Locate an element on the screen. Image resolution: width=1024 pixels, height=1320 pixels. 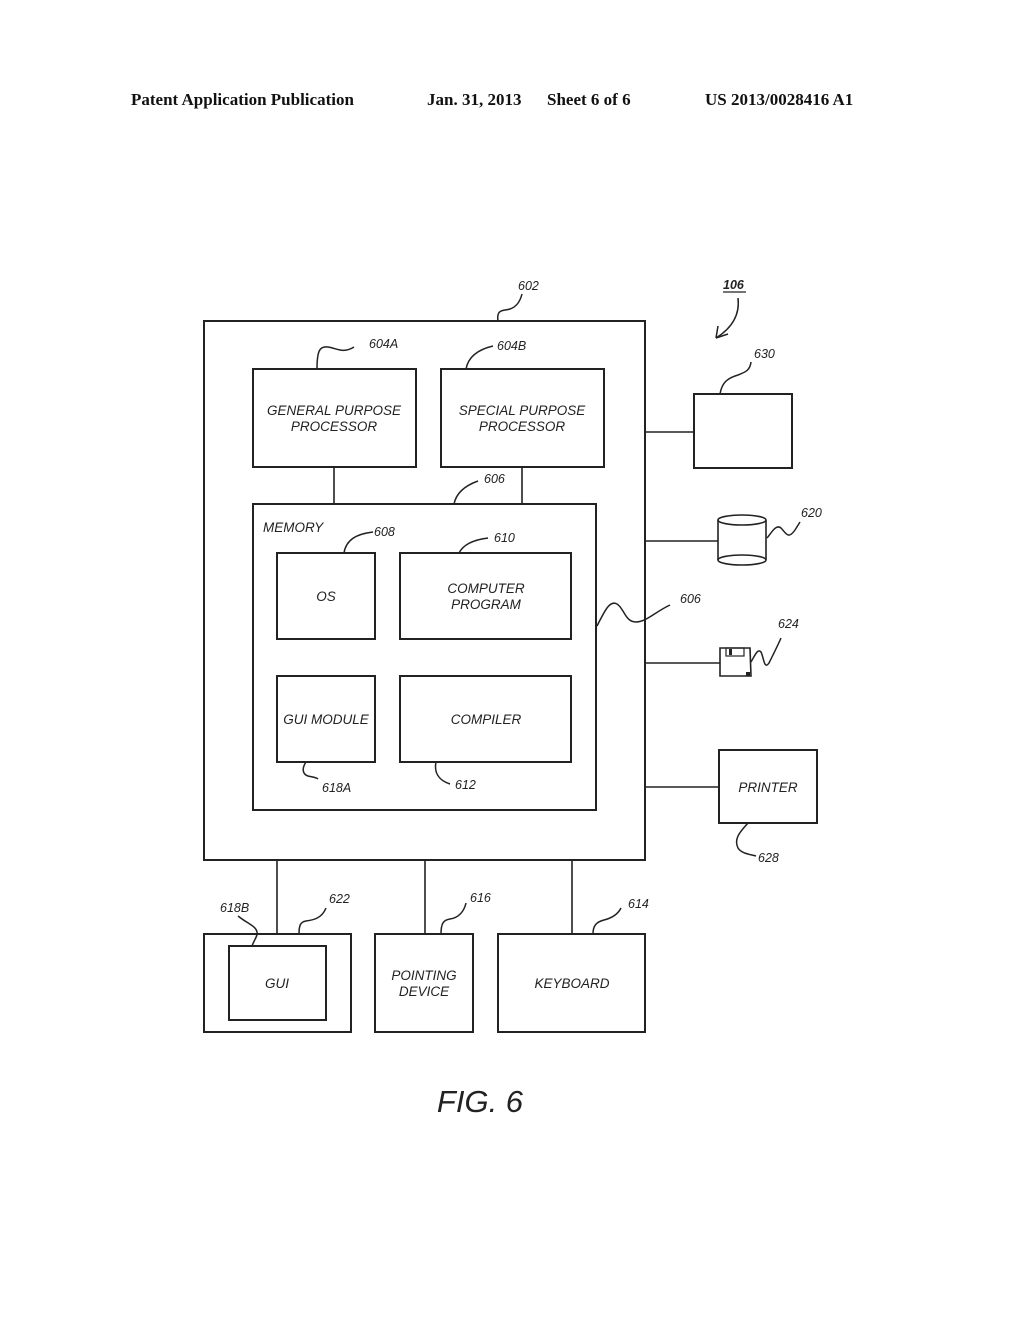
general-processor-label-1: GENERAL PURPOSE is located at coordinates (334, 410).